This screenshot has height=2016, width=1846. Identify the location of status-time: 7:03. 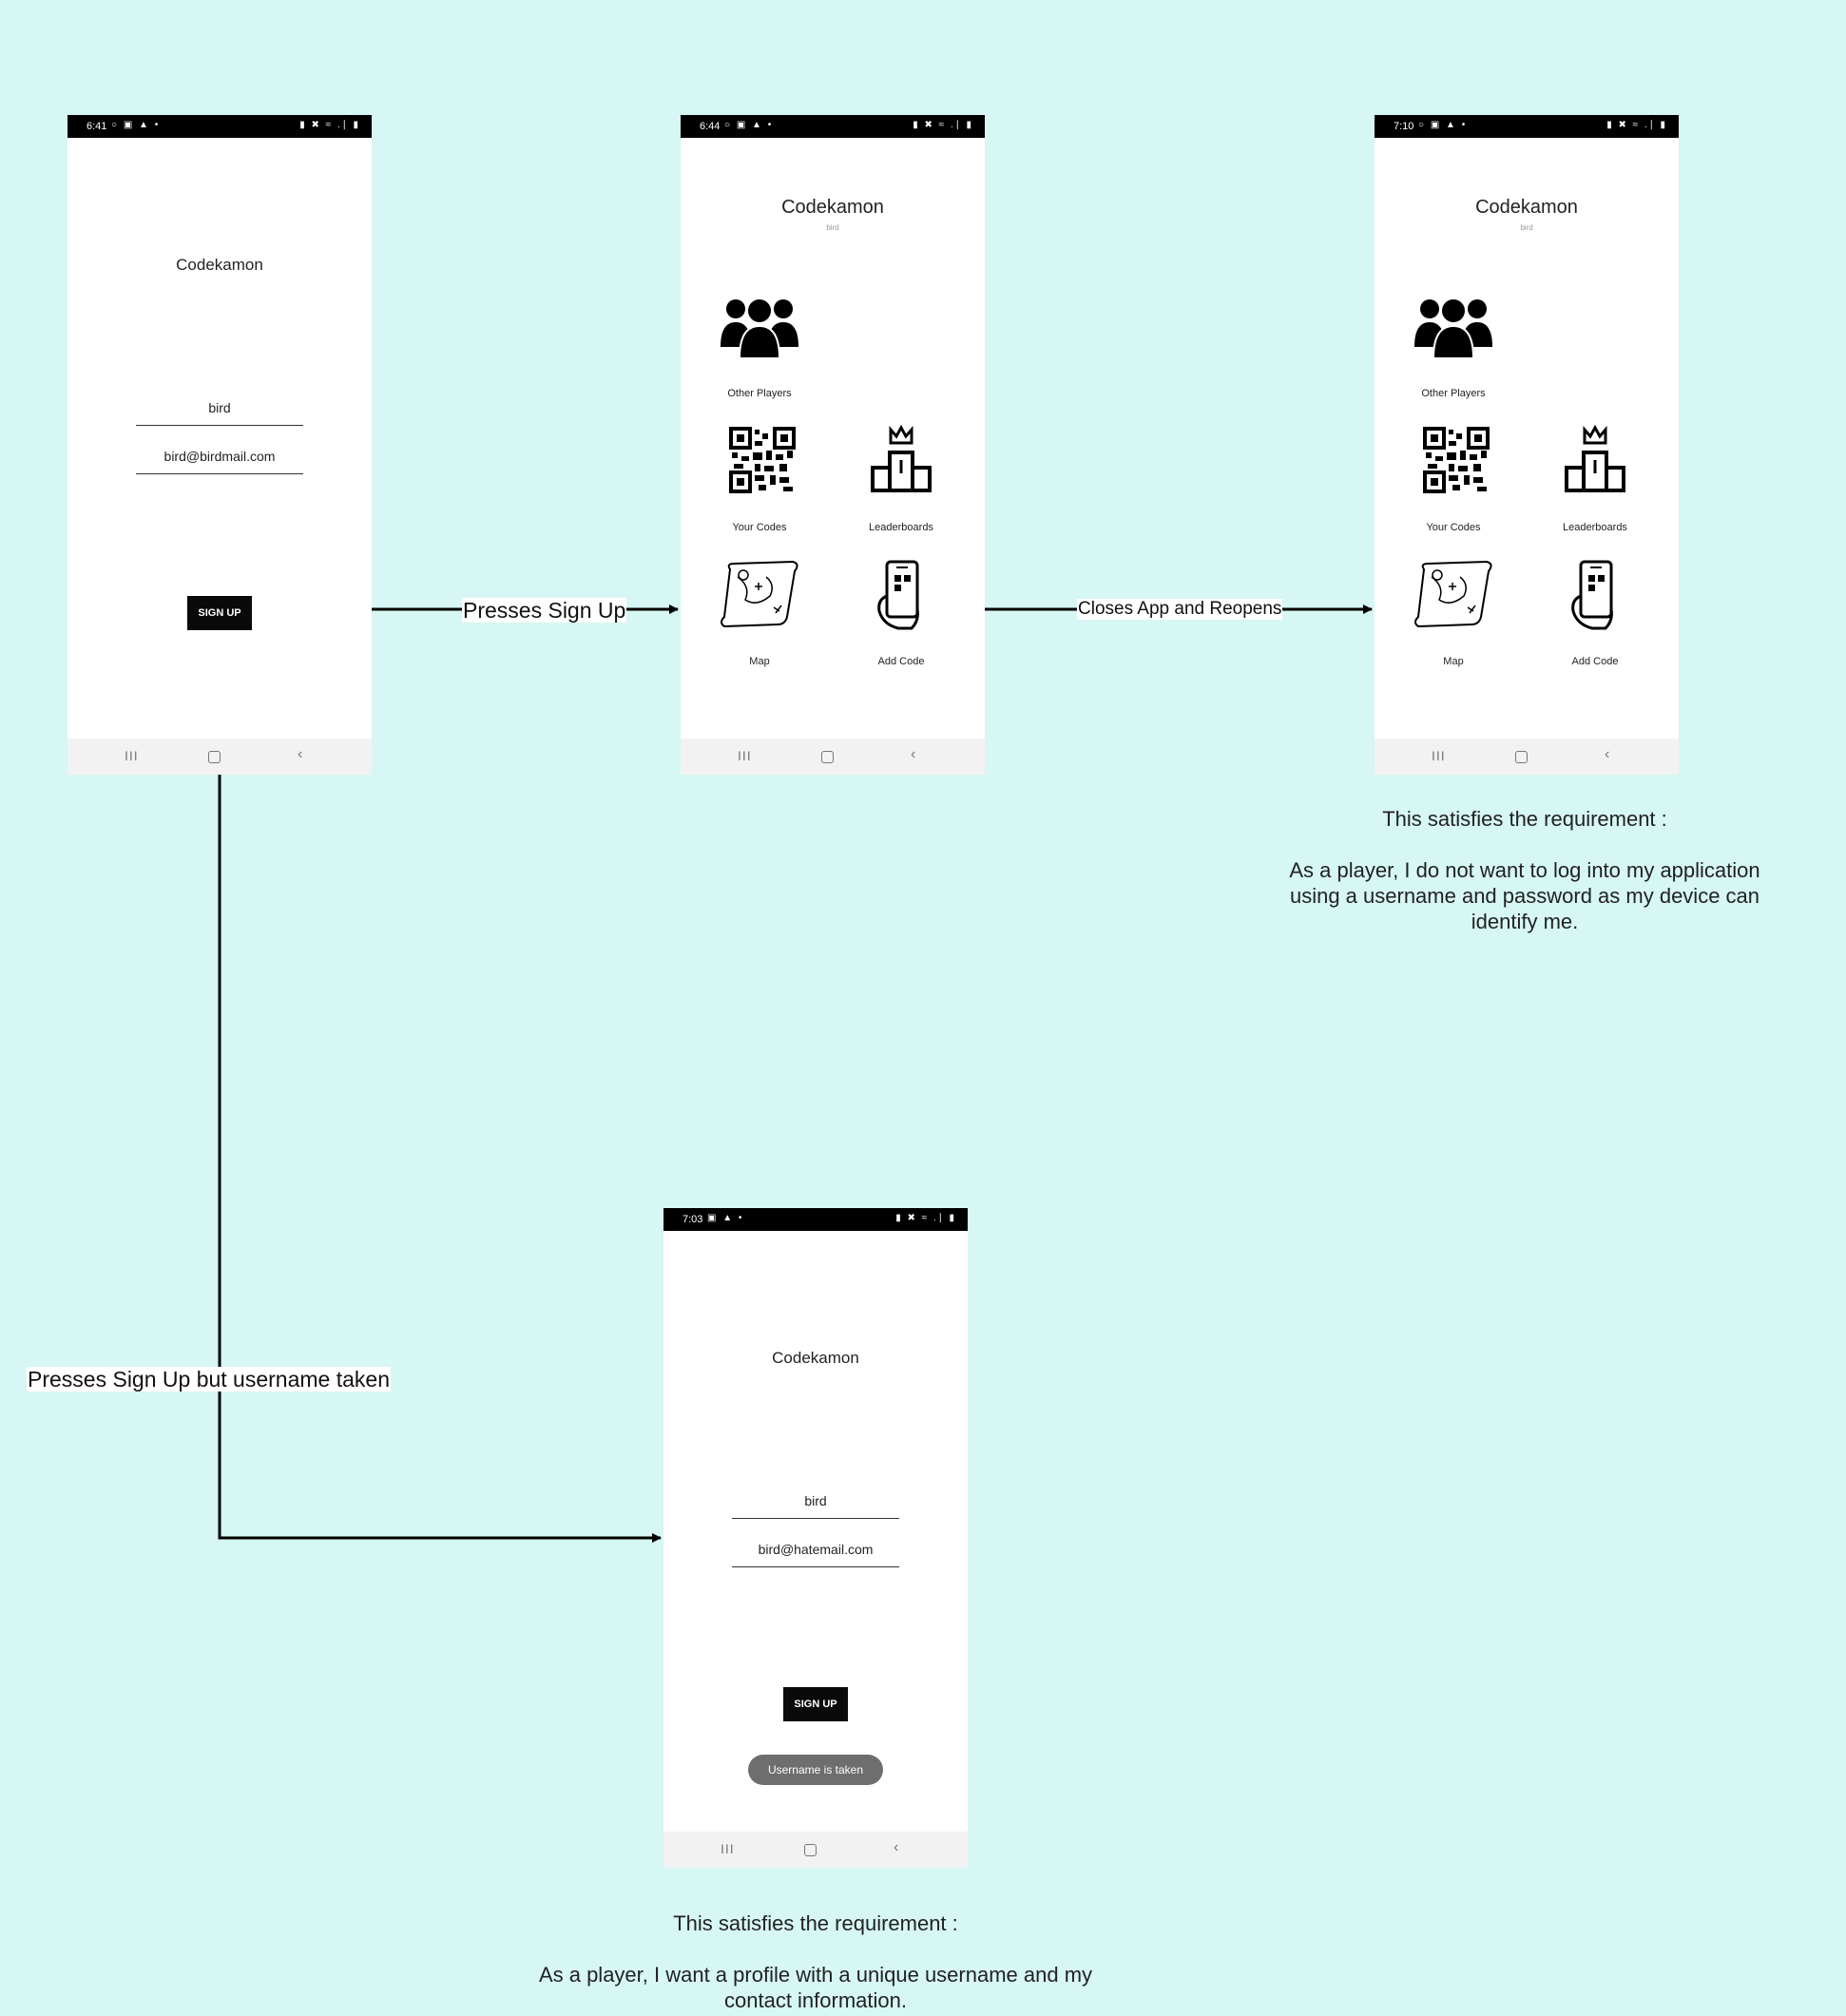
(693, 1219).